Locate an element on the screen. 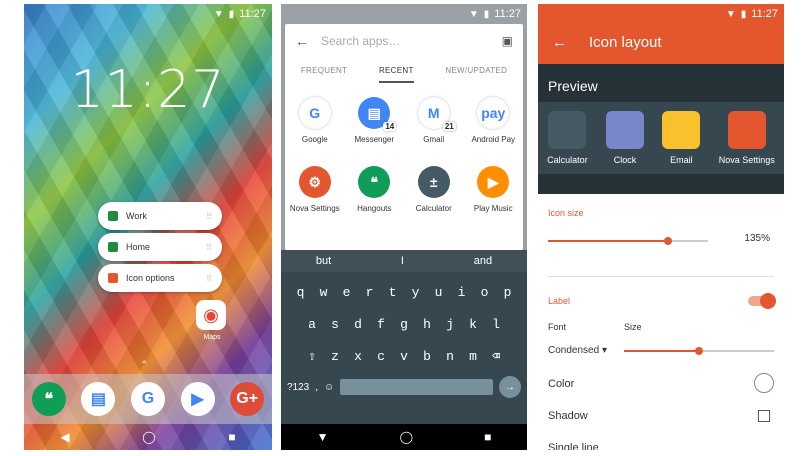  suggestion: but is located at coordinates (323, 261).